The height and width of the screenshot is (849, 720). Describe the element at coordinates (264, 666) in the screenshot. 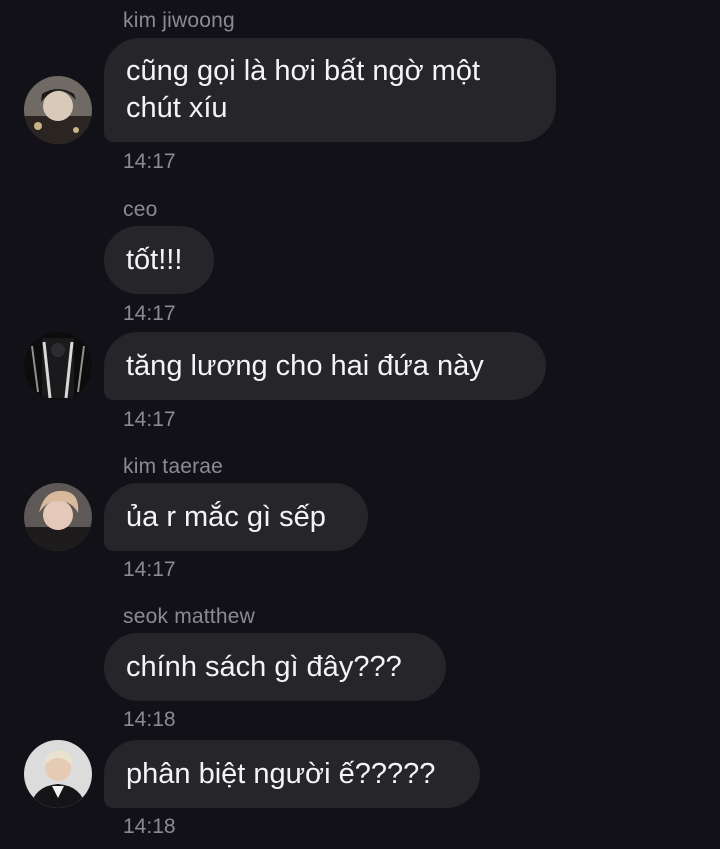

I see `message-text: chính sách gì đây???` at that location.